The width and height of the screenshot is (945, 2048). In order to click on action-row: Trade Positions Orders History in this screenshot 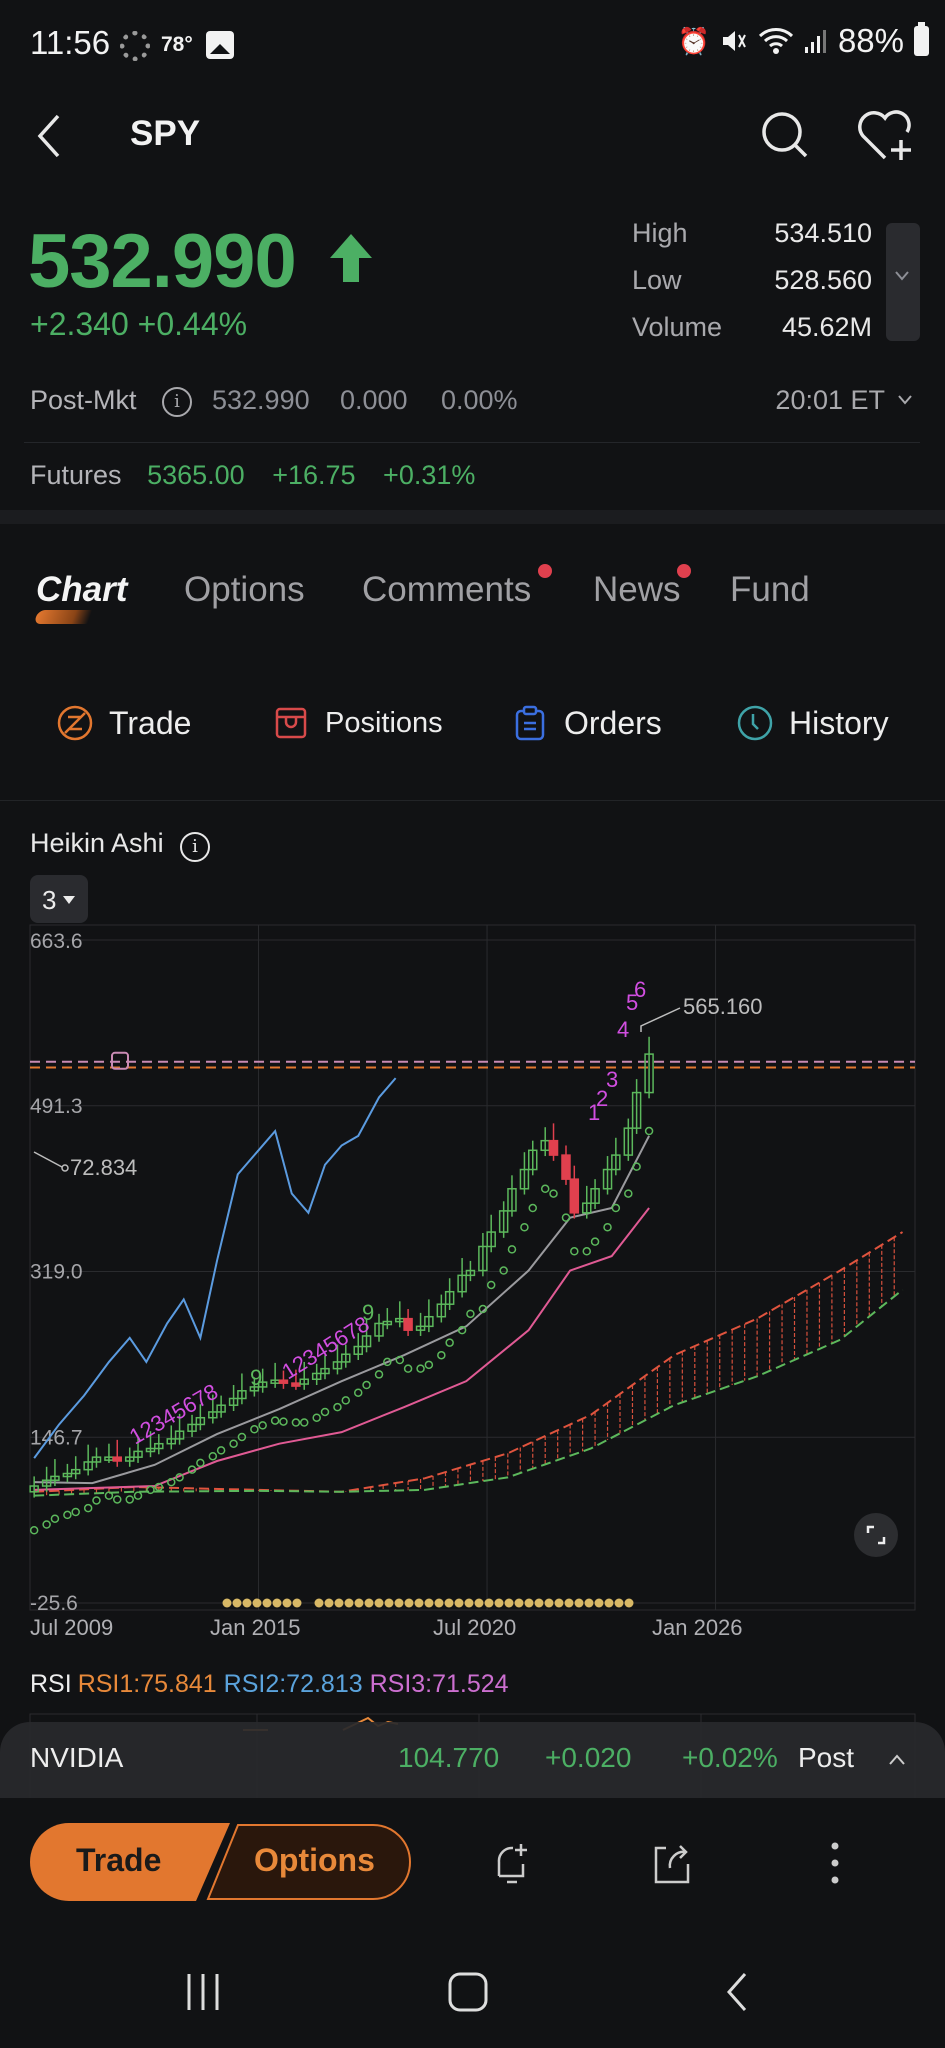, I will do `click(472, 723)`.